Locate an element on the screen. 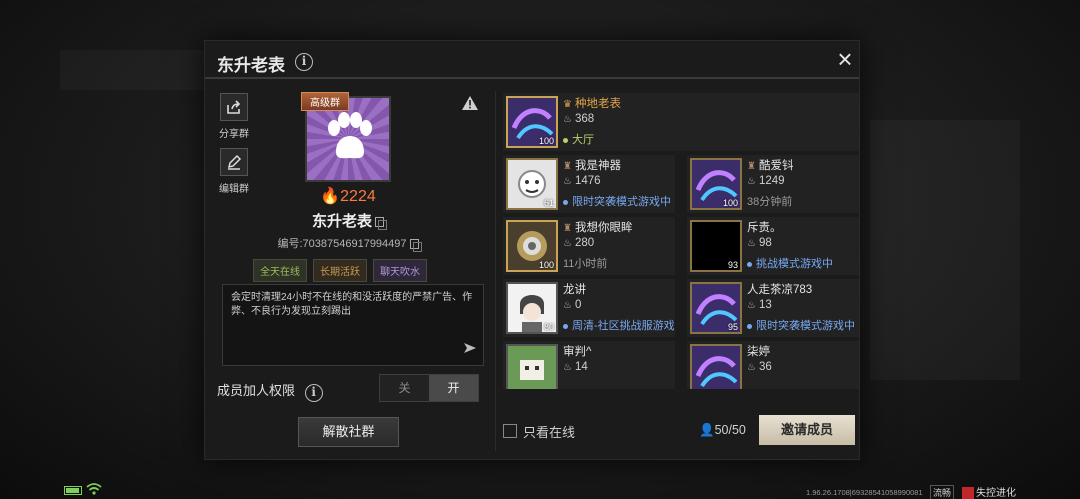 The height and width of the screenshot is (499, 1080). member-status: 周清-社区挑战服游戏 is located at coordinates (619, 325).